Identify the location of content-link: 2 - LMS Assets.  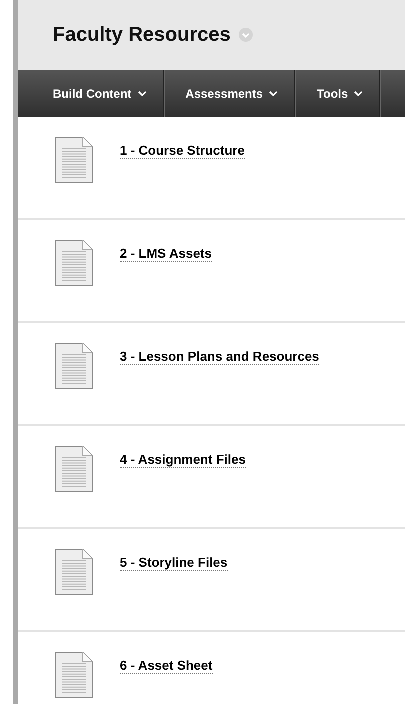
(166, 254).